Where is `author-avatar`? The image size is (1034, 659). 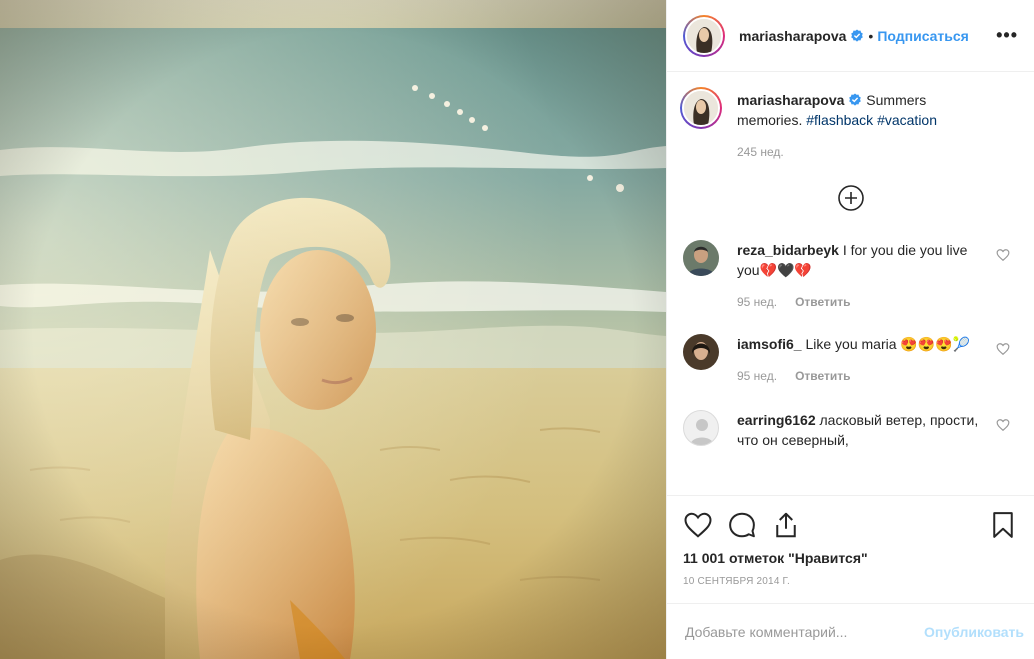
author-avatar is located at coordinates (704, 35).